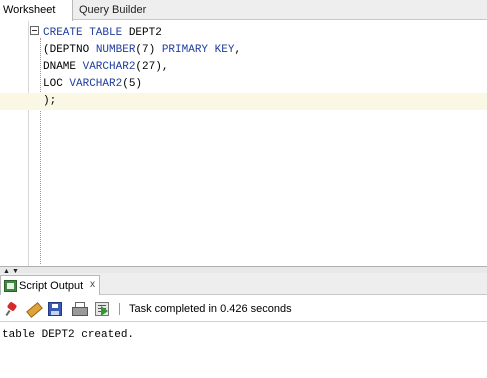 The width and height of the screenshot is (487, 378). I want to click on sql-text: ,, so click(238, 50).